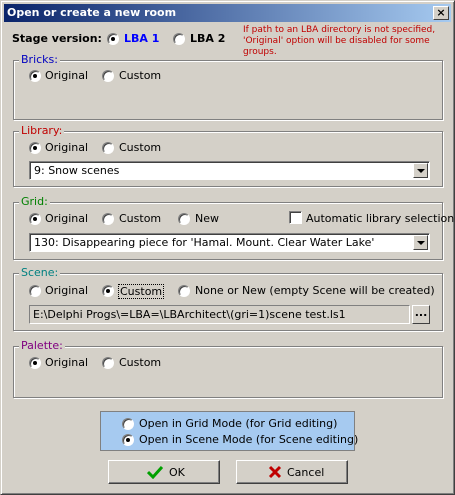 Image resolution: width=455 pixels, height=495 pixels. I want to click on stage-lba1-label: LBA 1, so click(141, 38).